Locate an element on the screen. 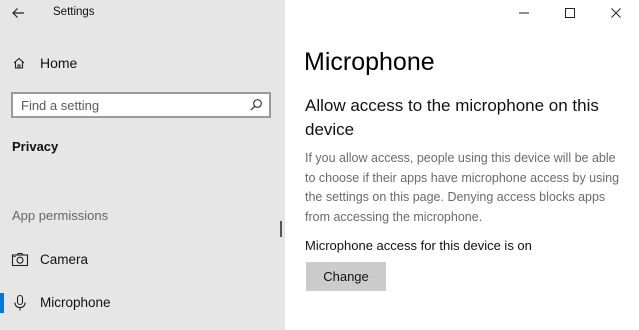 The height and width of the screenshot is (330, 639). back-arrow-icon is located at coordinates (18, 13).